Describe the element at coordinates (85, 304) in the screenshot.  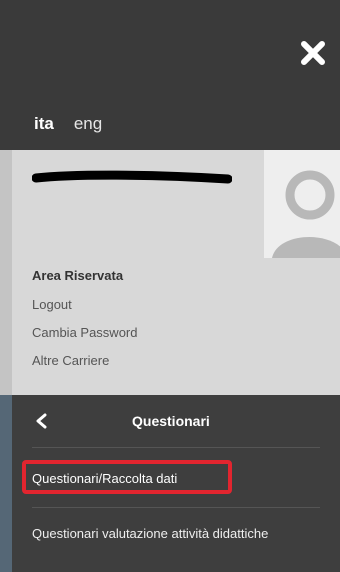
I see `logout-link: Logout` at that location.